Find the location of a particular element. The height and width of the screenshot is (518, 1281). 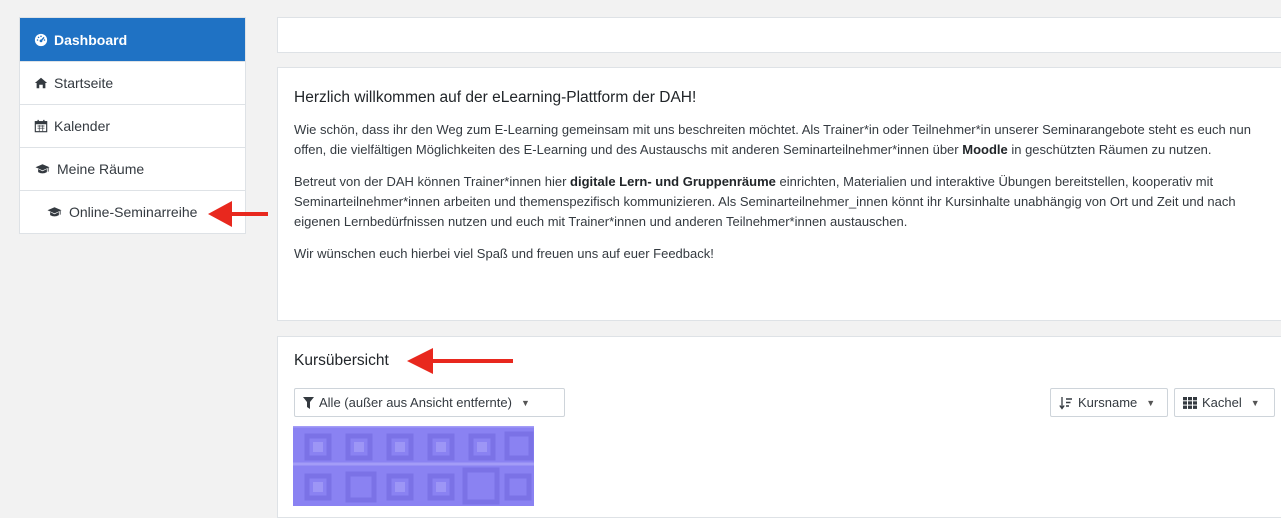

course-pattern-image is located at coordinates (413, 466).